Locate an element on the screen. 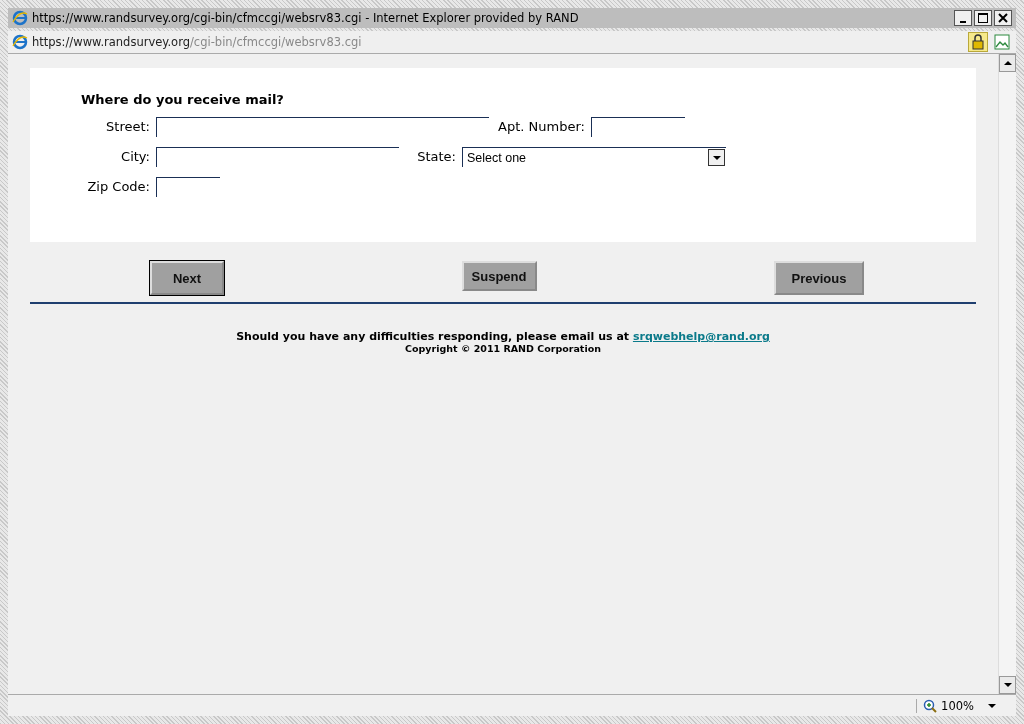 The image size is (1024, 724). close-icon is located at coordinates (1003, 18).